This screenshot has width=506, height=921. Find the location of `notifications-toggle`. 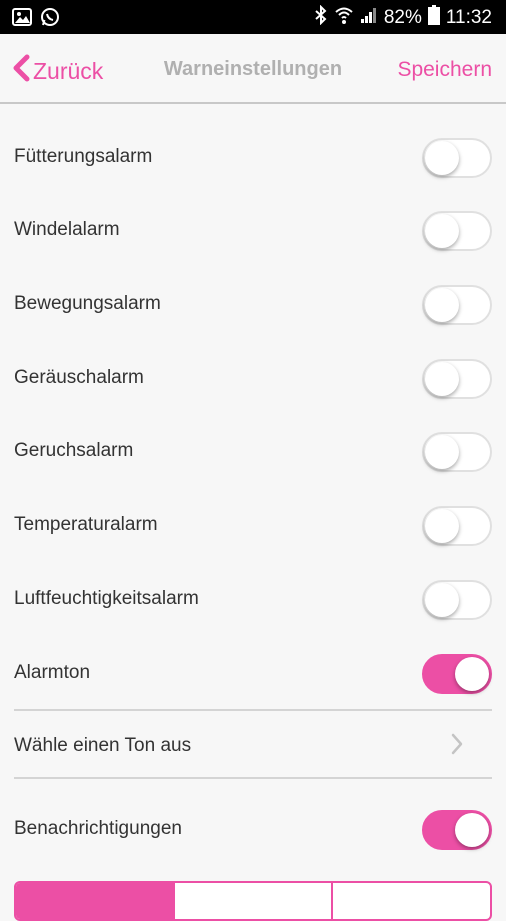

notifications-toggle is located at coordinates (457, 830).